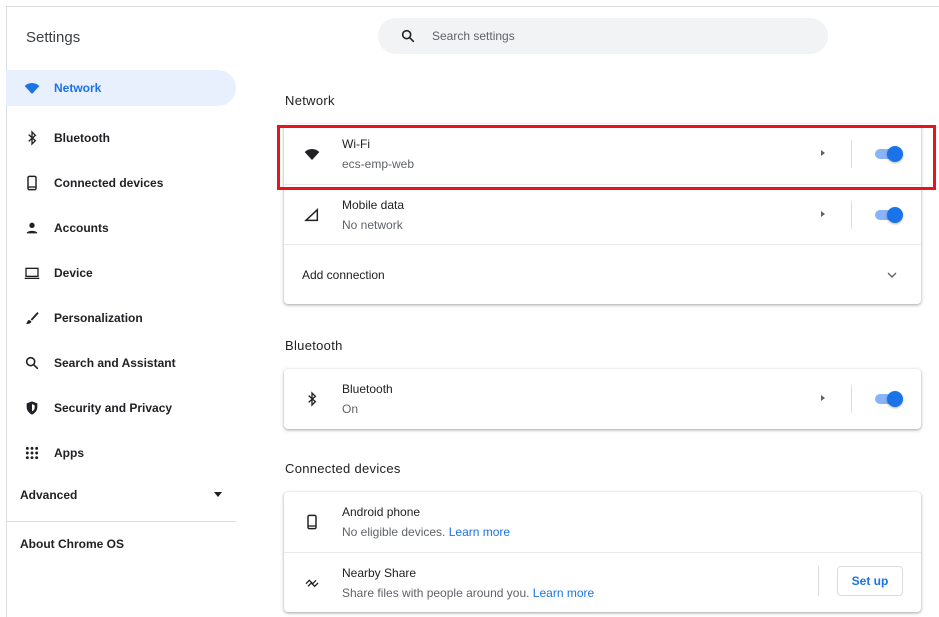 The image size is (939, 617). I want to click on wifi-row: Wi-Fi ecs-emp-web, so click(602, 154).